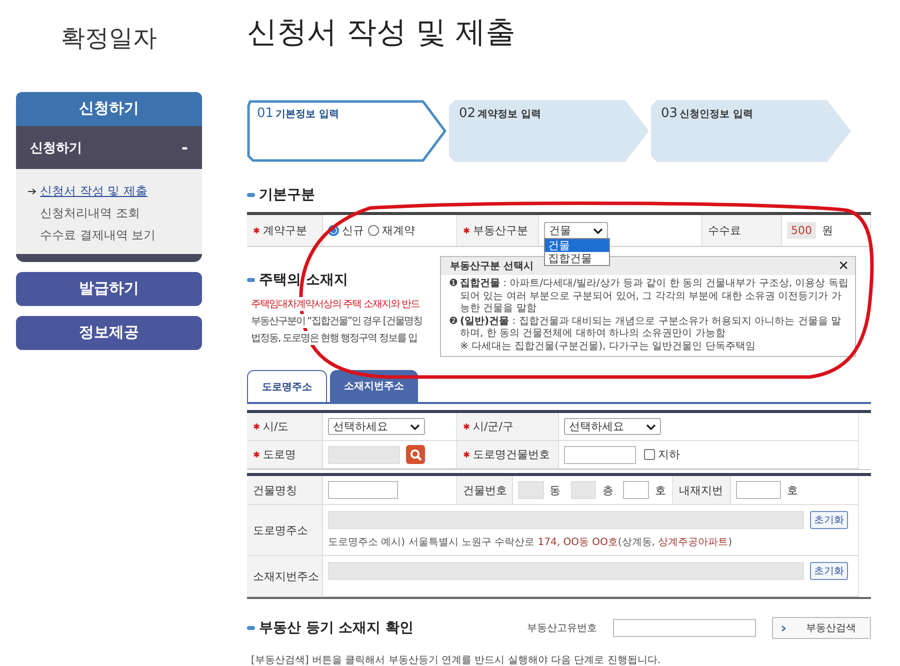 Image resolution: width=900 pixels, height=666 pixels. What do you see at coordinates (287, 195) in the screenshot?
I see `section-title: 기본구분` at bounding box center [287, 195].